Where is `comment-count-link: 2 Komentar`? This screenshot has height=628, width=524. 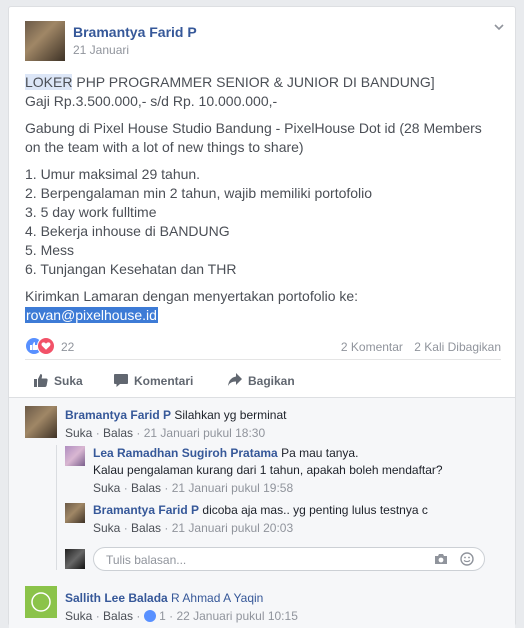
comment-count-link: 2 Komentar is located at coordinates (372, 347).